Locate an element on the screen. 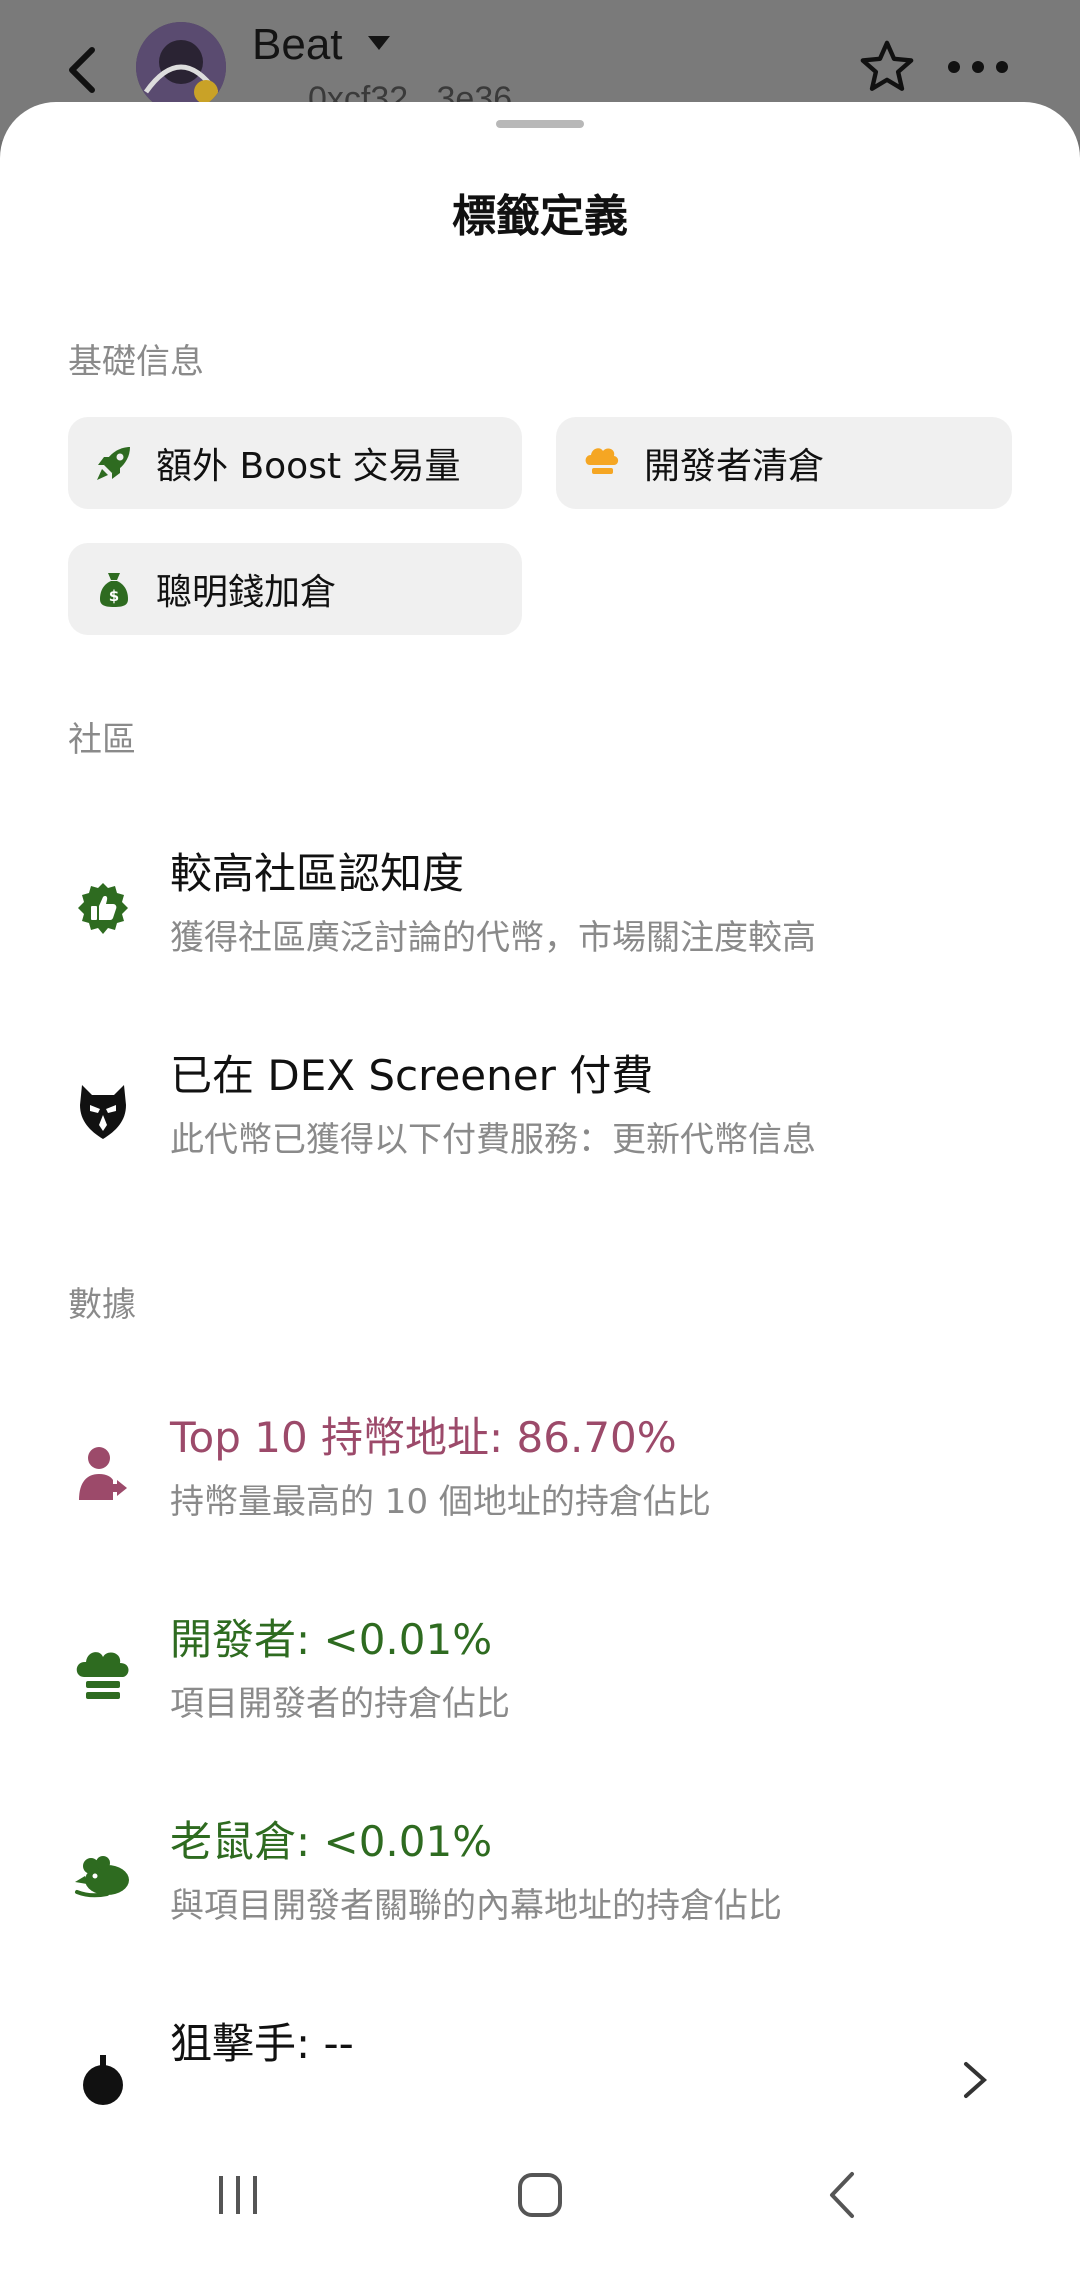  back-arrow-icon is located at coordinates (842, 2195).